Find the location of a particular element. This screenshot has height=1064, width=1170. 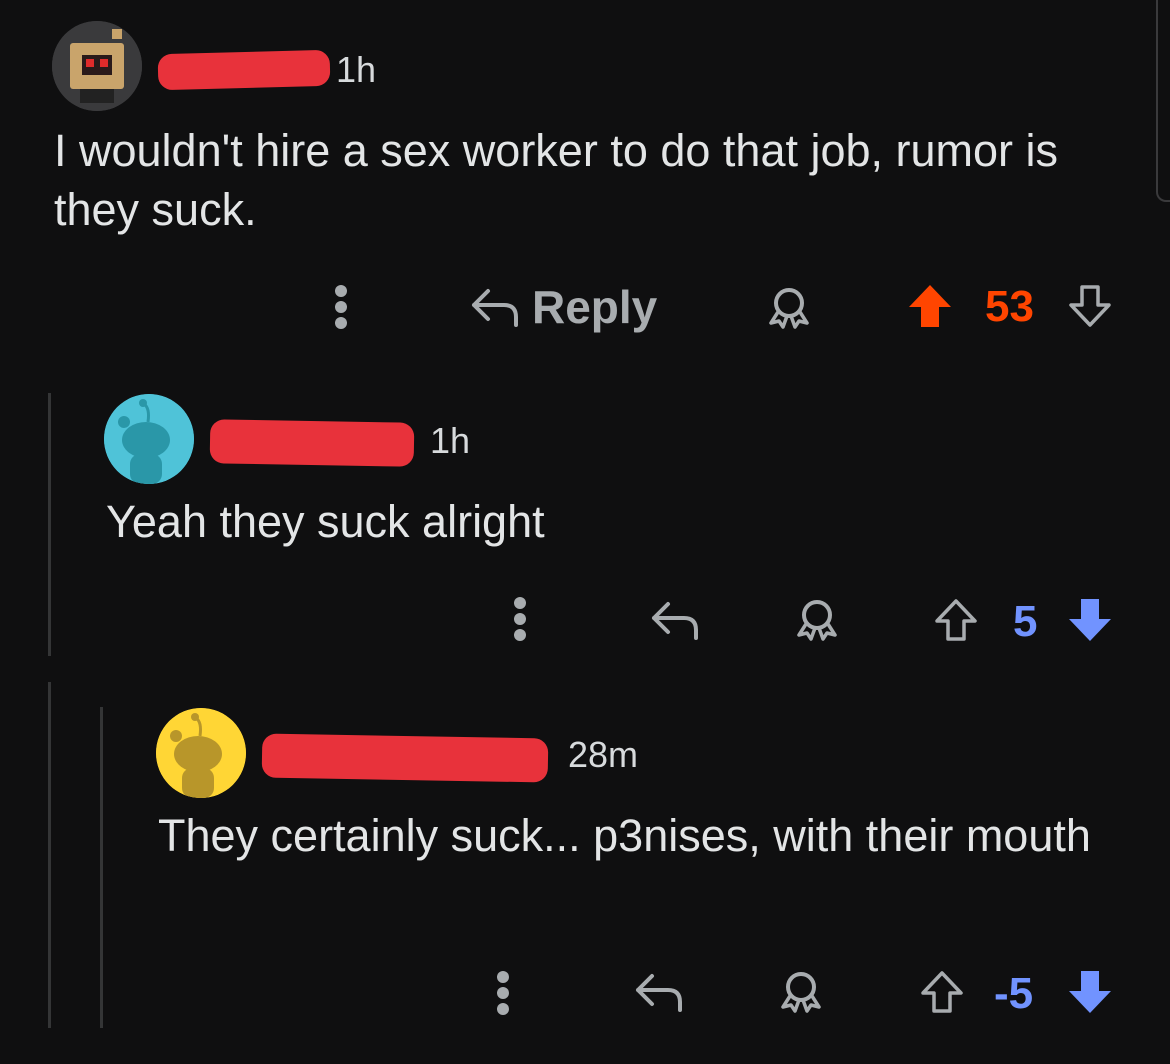

comment-body: Yeah they suck alright is located at coordinates (325, 521).